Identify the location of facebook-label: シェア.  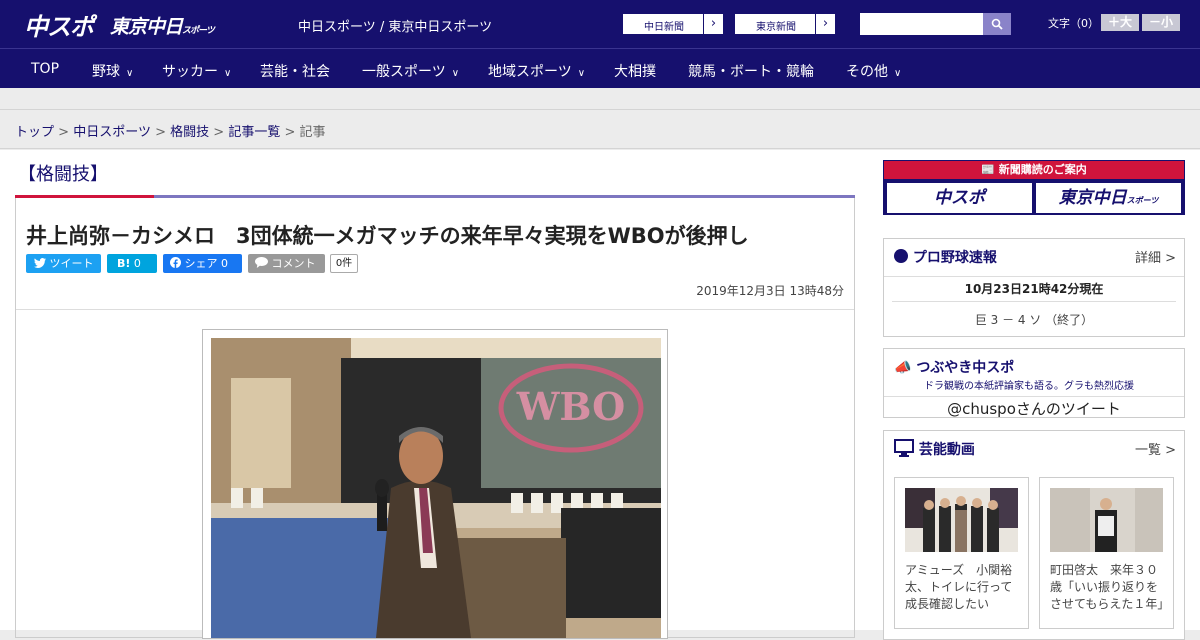
(201, 263).